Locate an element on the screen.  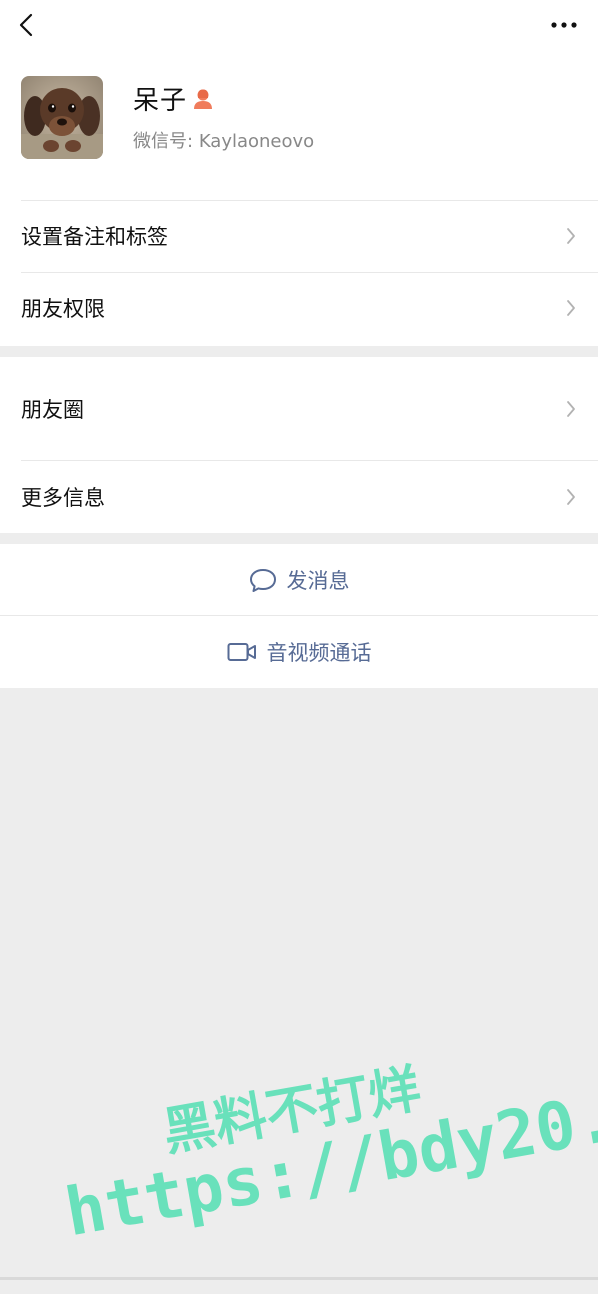
video-call-button: 音视频通话 is located at coordinates (299, 652).